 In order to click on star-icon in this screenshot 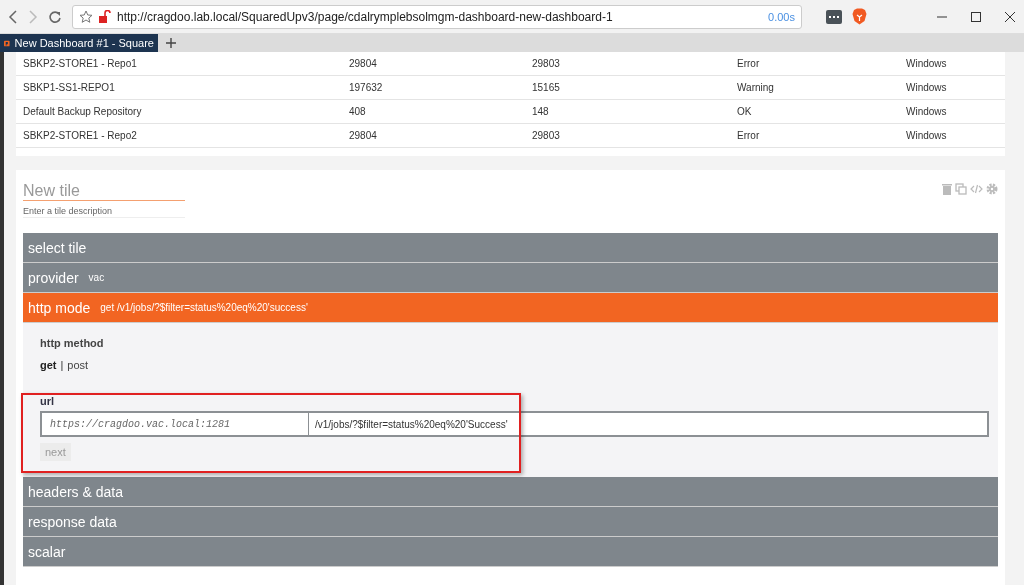, I will do `click(86, 16)`.